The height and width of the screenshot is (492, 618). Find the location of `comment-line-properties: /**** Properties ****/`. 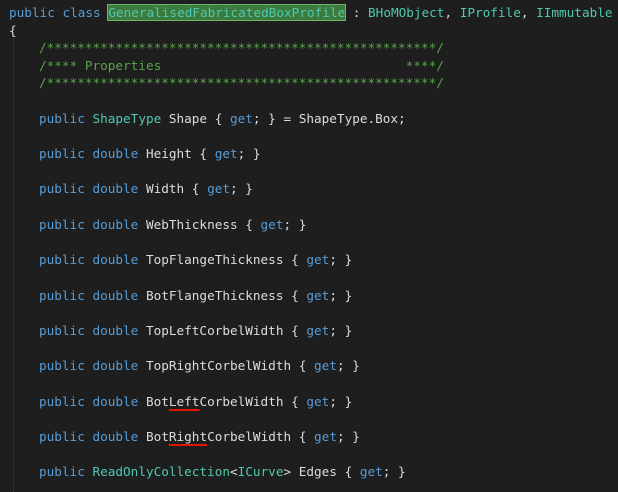

comment-line-properties: /**** Properties ****/ is located at coordinates (241, 65).